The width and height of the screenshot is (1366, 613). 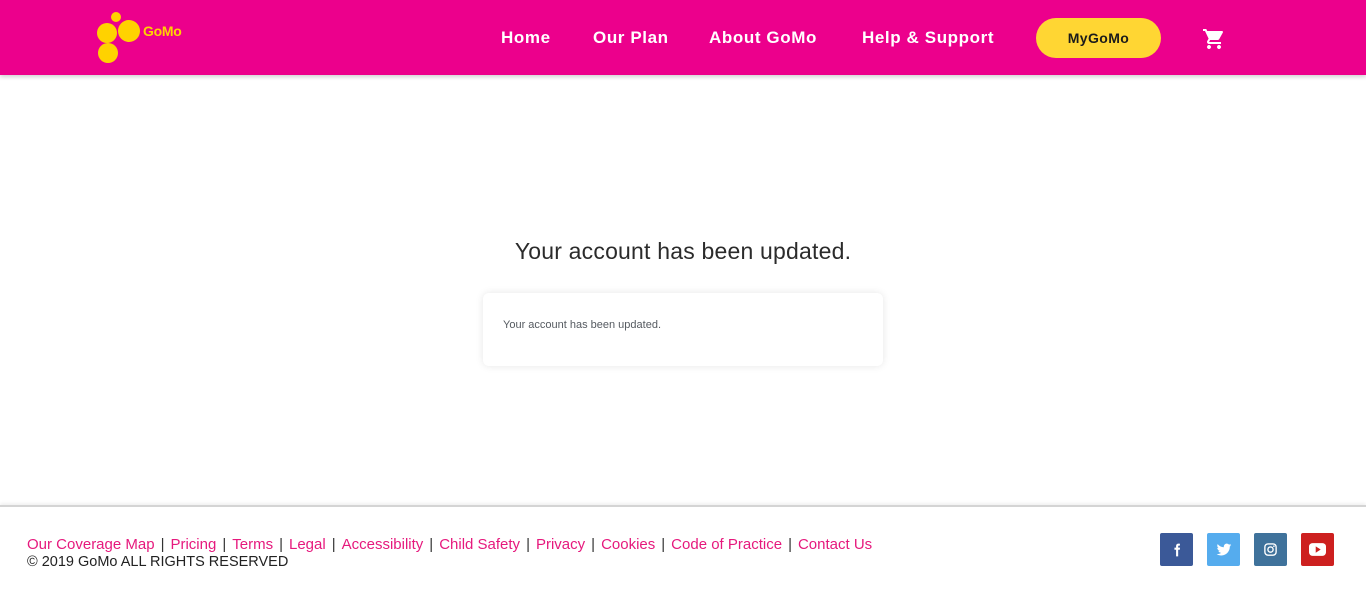 What do you see at coordinates (928, 38) in the screenshot?
I see `nav-help-support-link: Help & Support` at bounding box center [928, 38].